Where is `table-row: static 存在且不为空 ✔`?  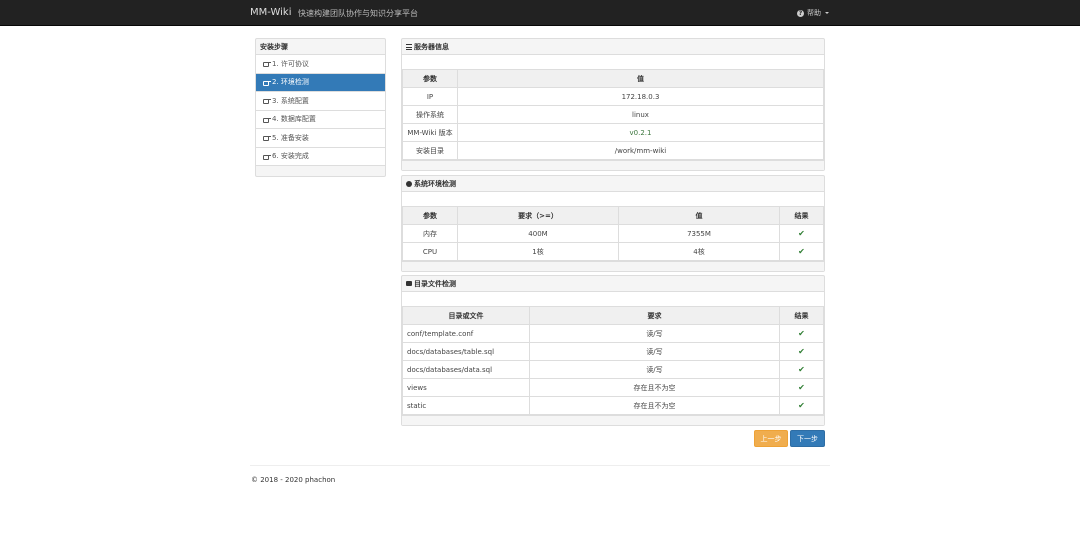
table-row: static 存在且不为空 ✔ is located at coordinates (613, 405).